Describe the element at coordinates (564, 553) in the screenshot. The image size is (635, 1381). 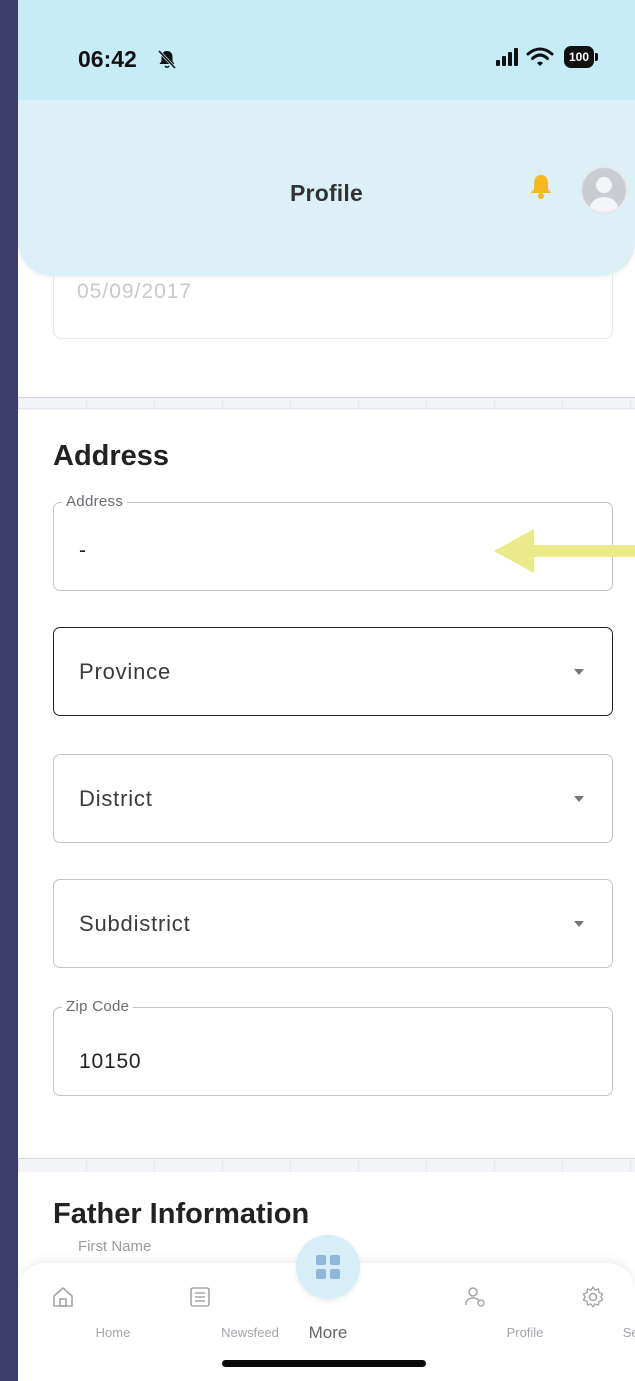
I see `annotation-arrow-icon` at that location.